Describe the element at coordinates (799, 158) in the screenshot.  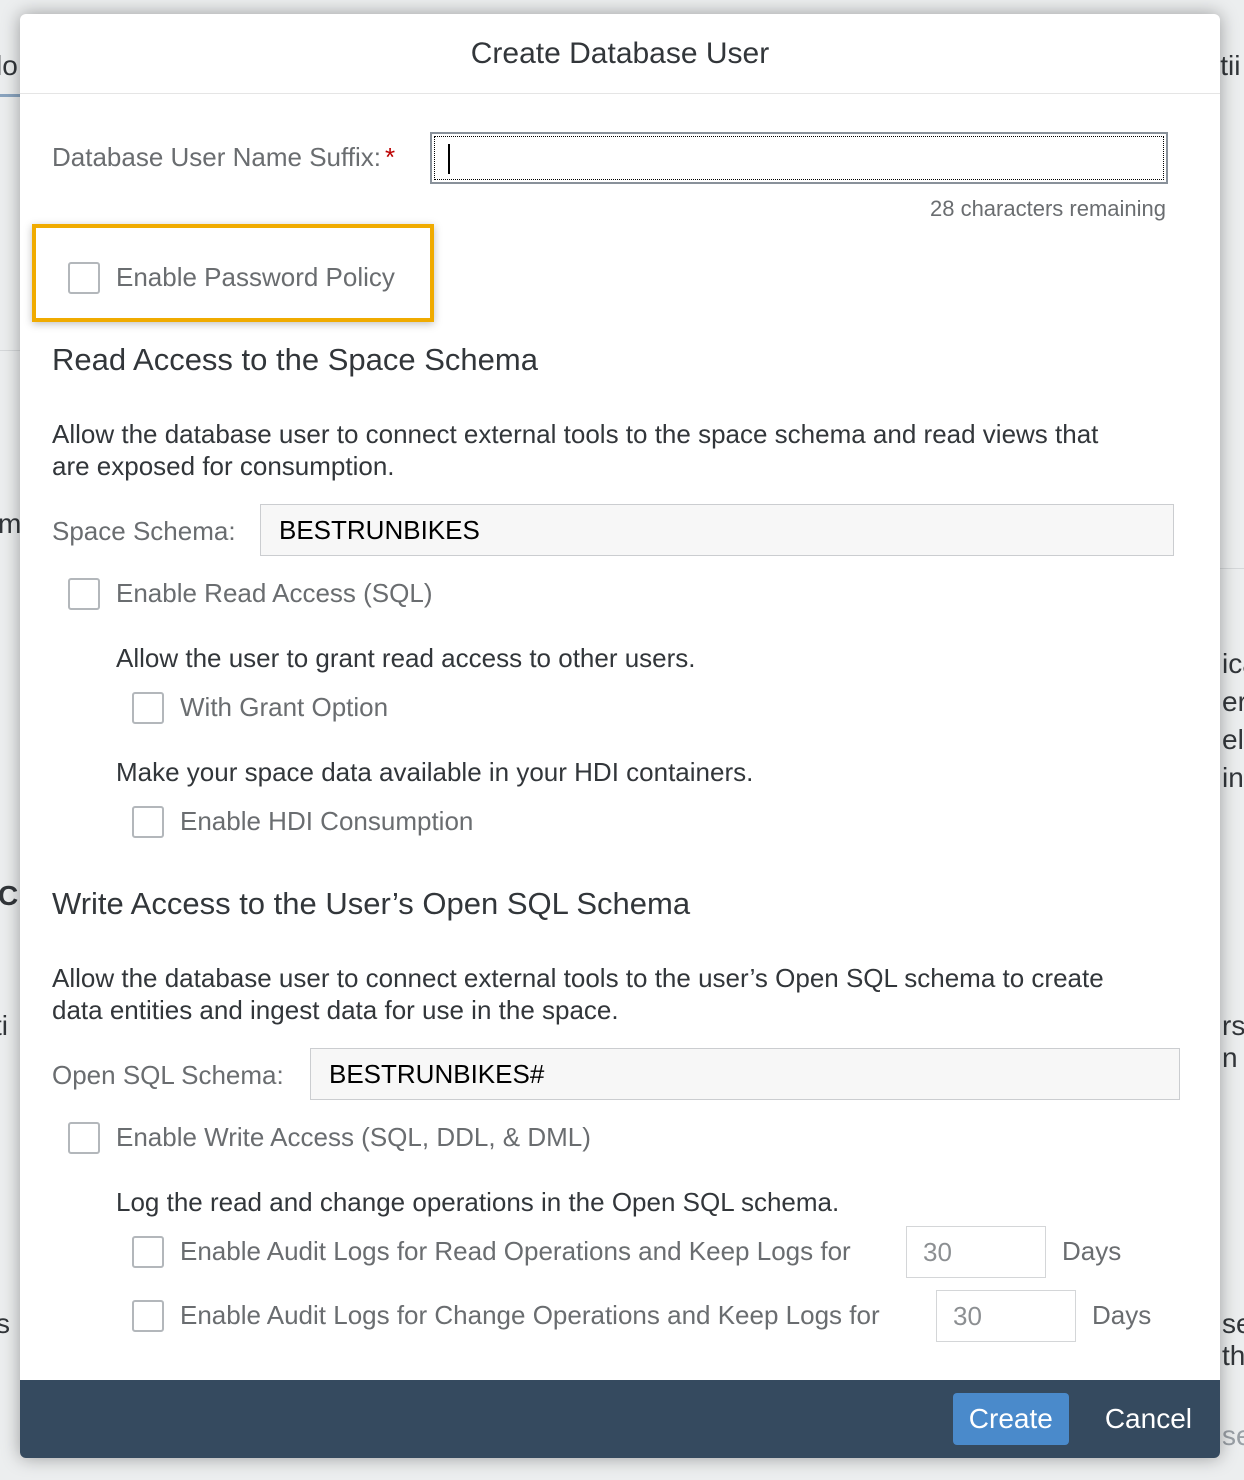
I see `suffix-input` at that location.